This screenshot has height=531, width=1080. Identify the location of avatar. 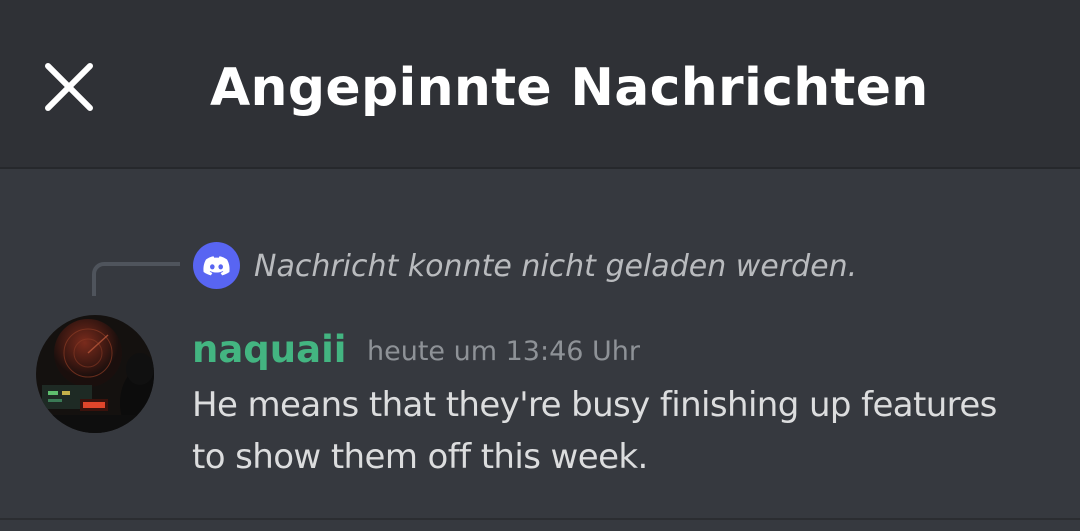
(95, 374).